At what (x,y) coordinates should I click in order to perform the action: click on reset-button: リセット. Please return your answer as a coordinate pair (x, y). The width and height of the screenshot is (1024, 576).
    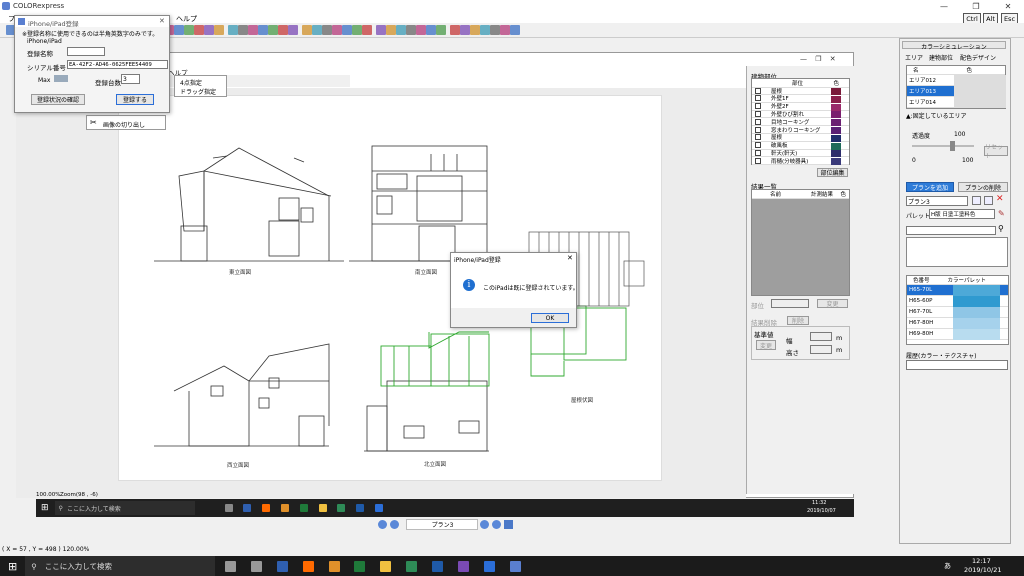
    Looking at the image, I should click on (996, 152).